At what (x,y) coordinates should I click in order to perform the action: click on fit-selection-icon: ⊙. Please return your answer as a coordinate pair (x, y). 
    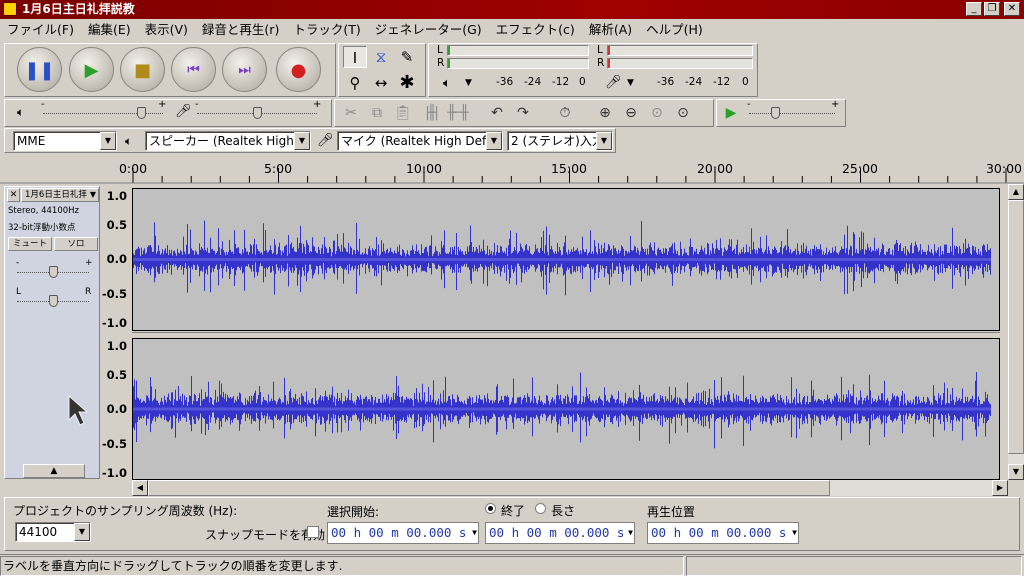
    Looking at the image, I should click on (657, 113).